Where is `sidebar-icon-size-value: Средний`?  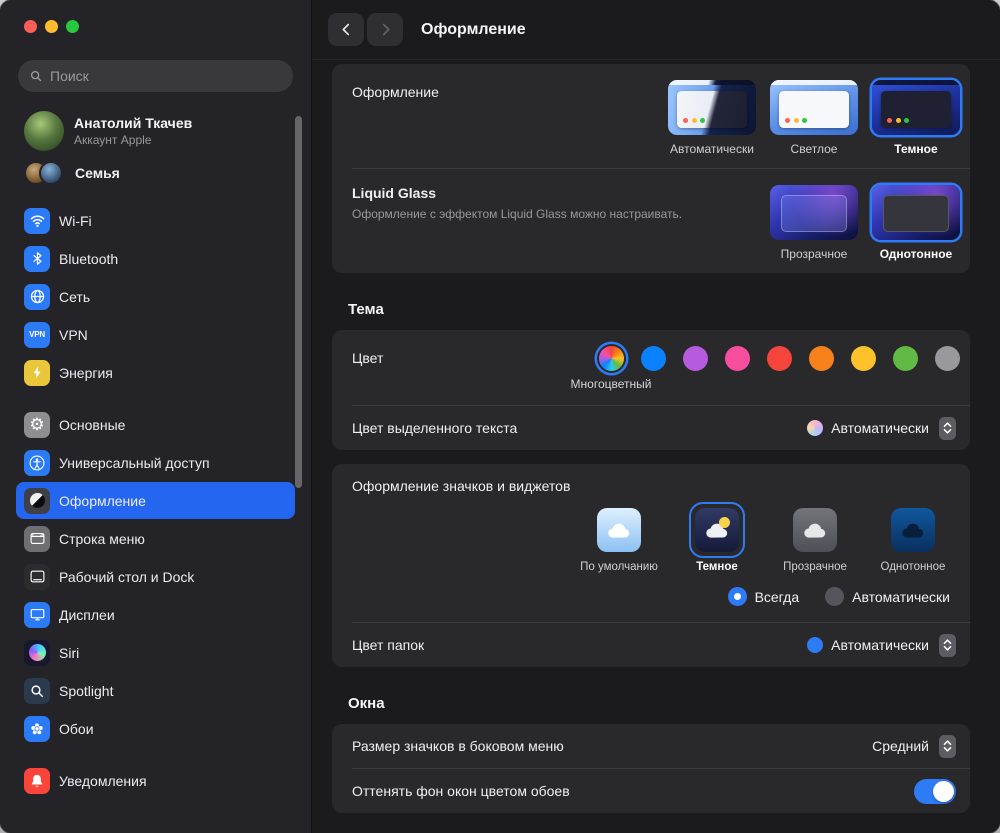 sidebar-icon-size-value: Средний is located at coordinates (900, 746).